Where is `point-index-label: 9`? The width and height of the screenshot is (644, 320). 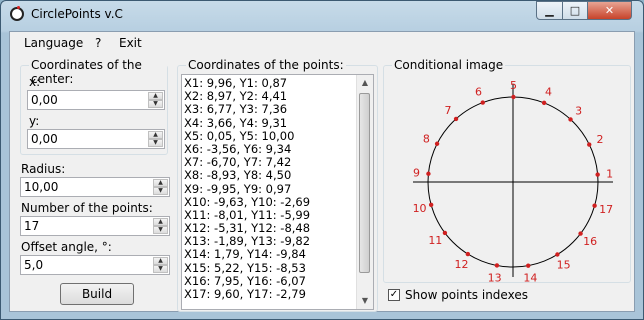 point-index-label: 9 is located at coordinates (416, 173).